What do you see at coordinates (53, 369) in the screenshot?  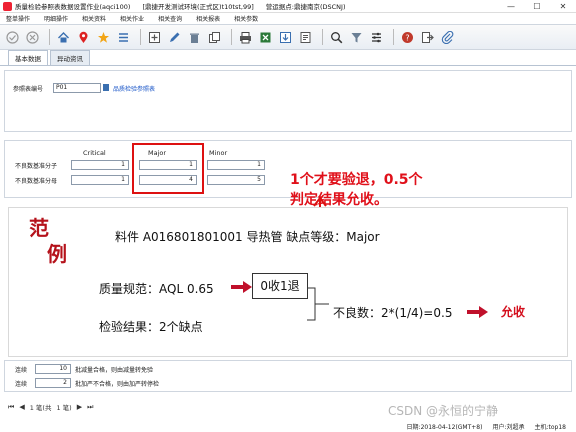 I see `row1-batches-field: 10` at bounding box center [53, 369].